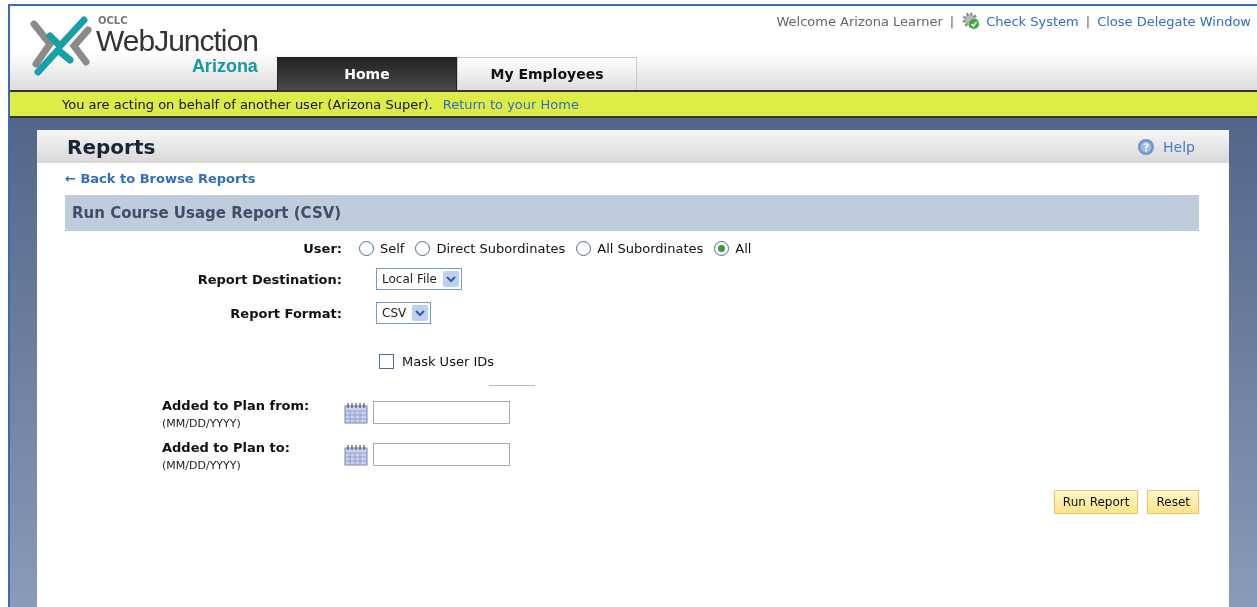 The image size is (1257, 607). What do you see at coordinates (1146, 146) in the screenshot?
I see `help-icon` at bounding box center [1146, 146].